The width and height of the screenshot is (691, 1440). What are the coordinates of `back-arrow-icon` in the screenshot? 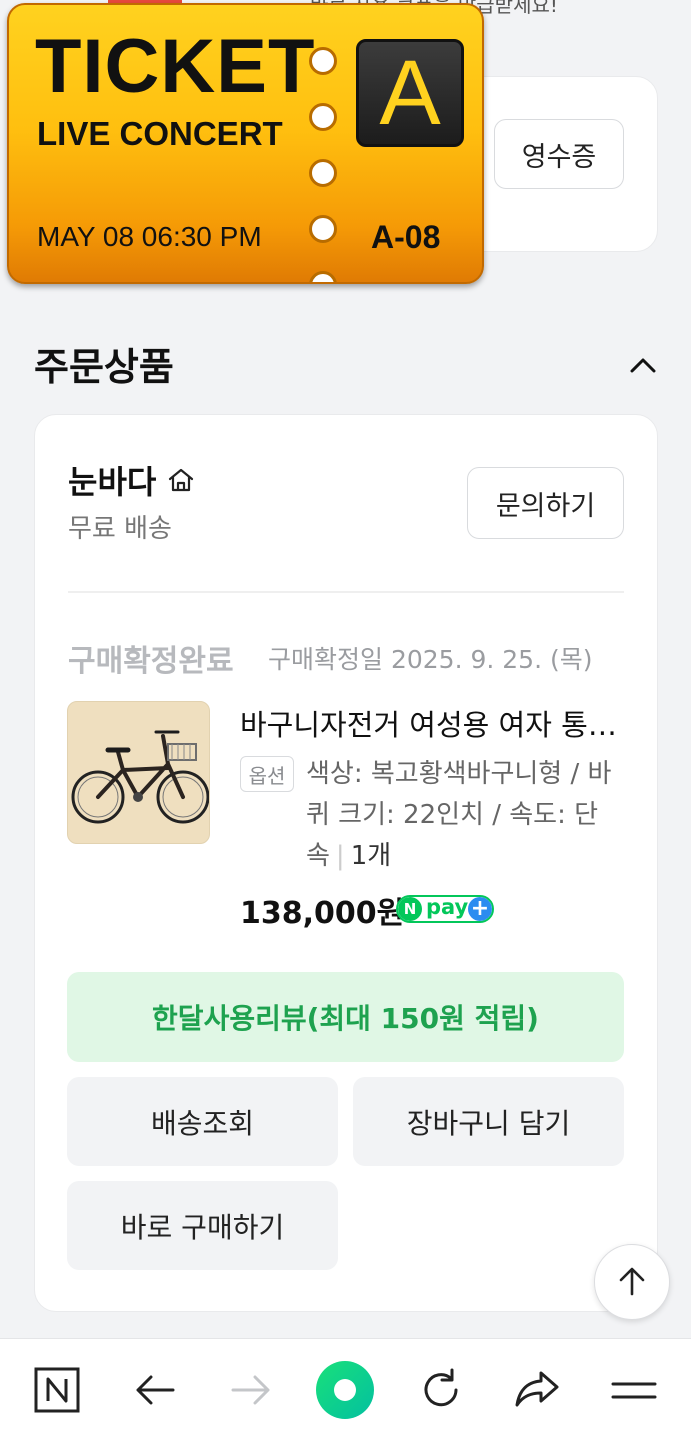 It's located at (155, 1390).